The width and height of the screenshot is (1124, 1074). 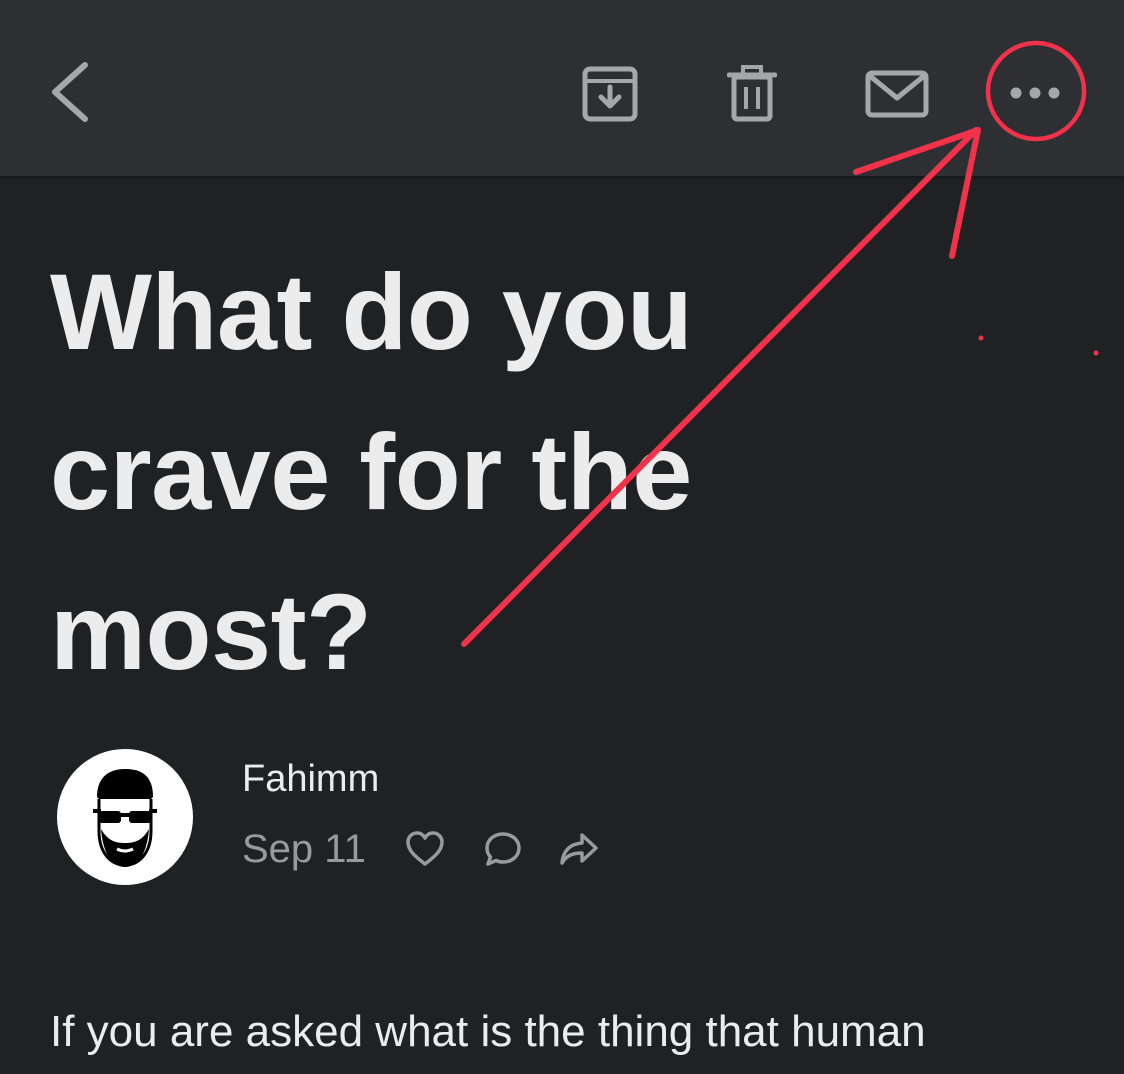 I want to click on more-button, so click(x=1035, y=93).